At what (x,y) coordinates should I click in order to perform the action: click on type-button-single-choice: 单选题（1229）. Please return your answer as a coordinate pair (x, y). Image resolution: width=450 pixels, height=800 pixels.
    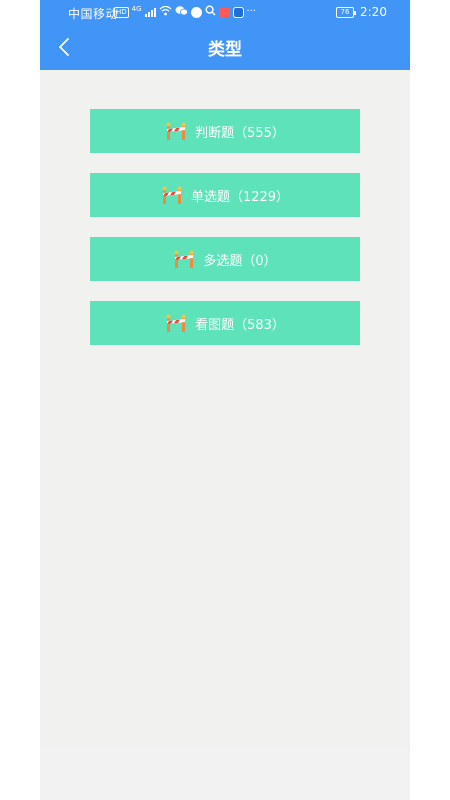
    Looking at the image, I should click on (225, 195).